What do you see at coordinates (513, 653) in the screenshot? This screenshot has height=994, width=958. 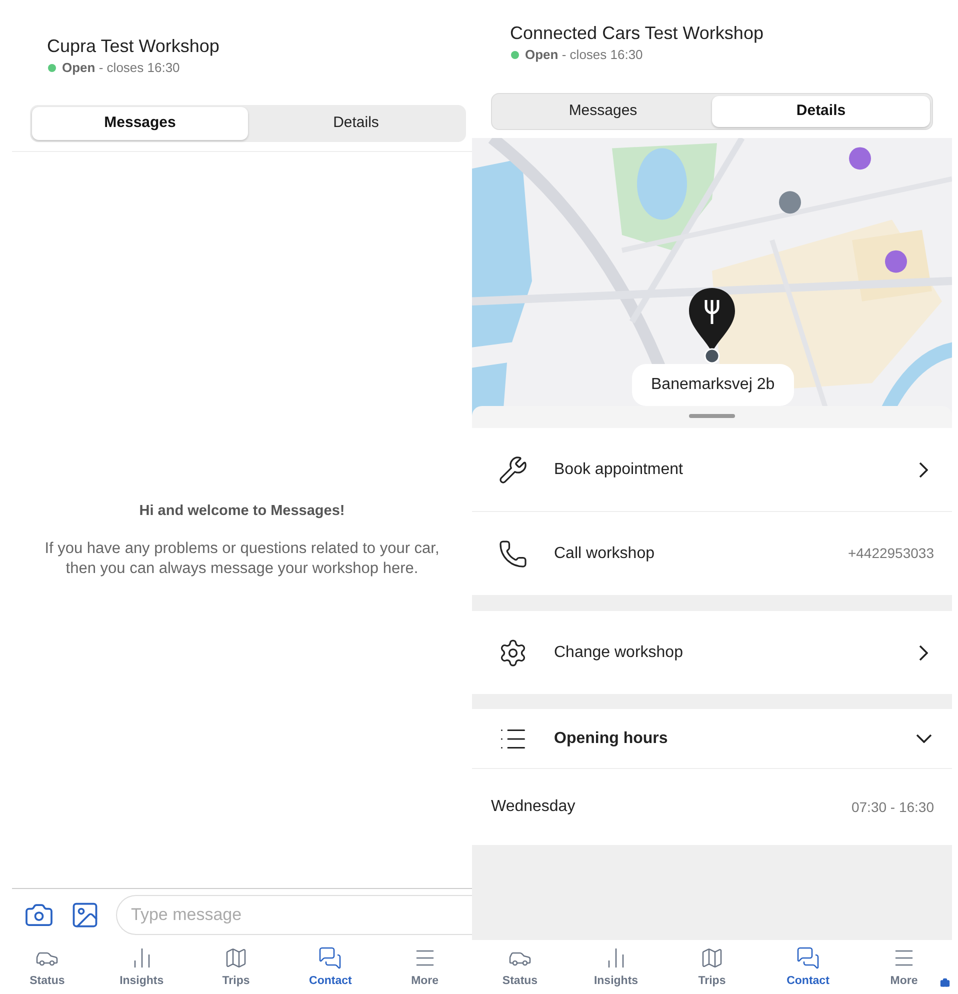 I see `gear-icon` at bounding box center [513, 653].